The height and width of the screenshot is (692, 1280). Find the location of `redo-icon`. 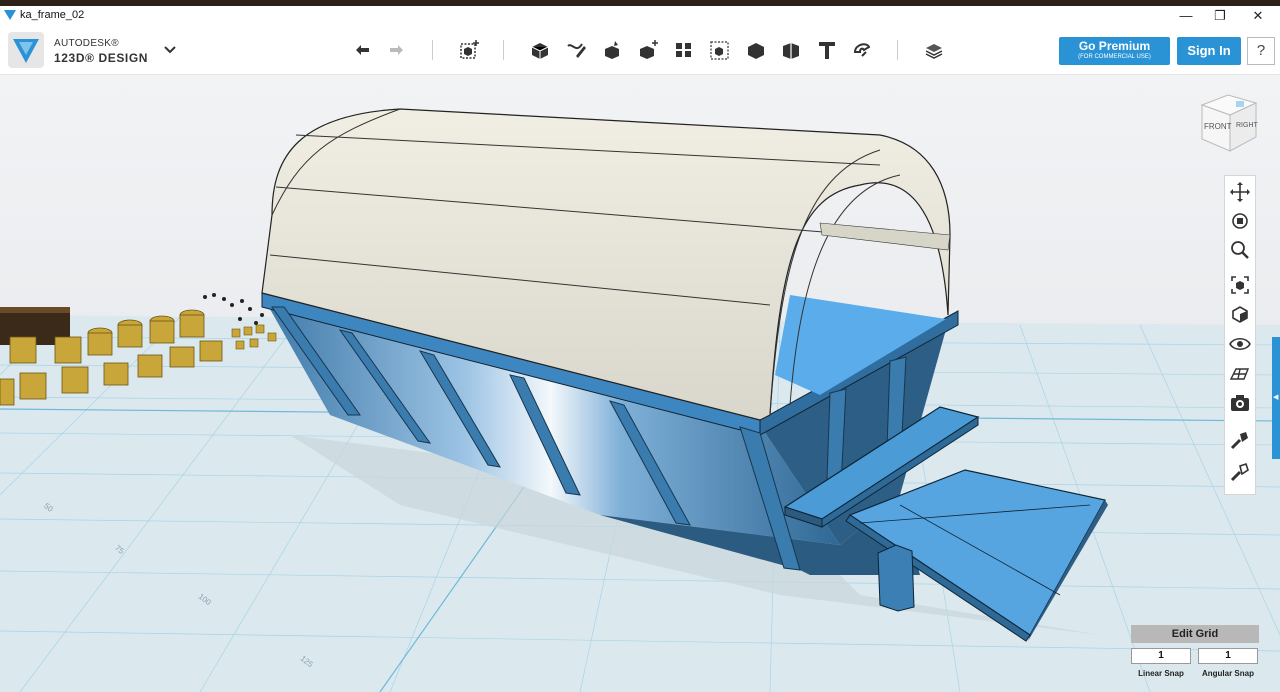

redo-icon is located at coordinates (397, 50).